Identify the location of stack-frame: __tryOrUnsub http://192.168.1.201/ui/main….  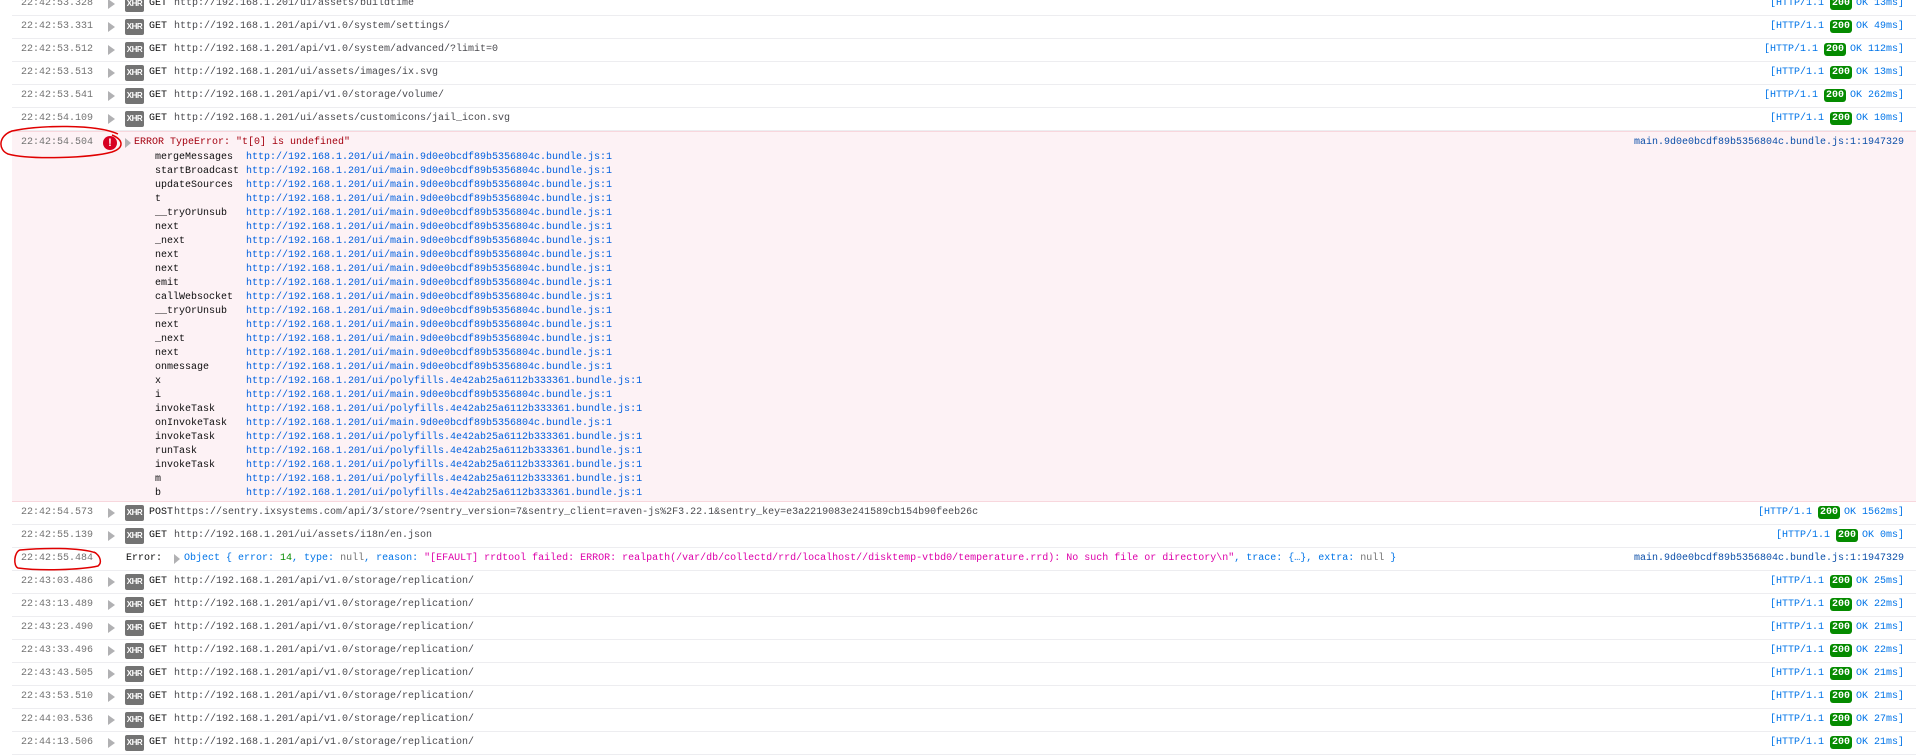
(964, 214).